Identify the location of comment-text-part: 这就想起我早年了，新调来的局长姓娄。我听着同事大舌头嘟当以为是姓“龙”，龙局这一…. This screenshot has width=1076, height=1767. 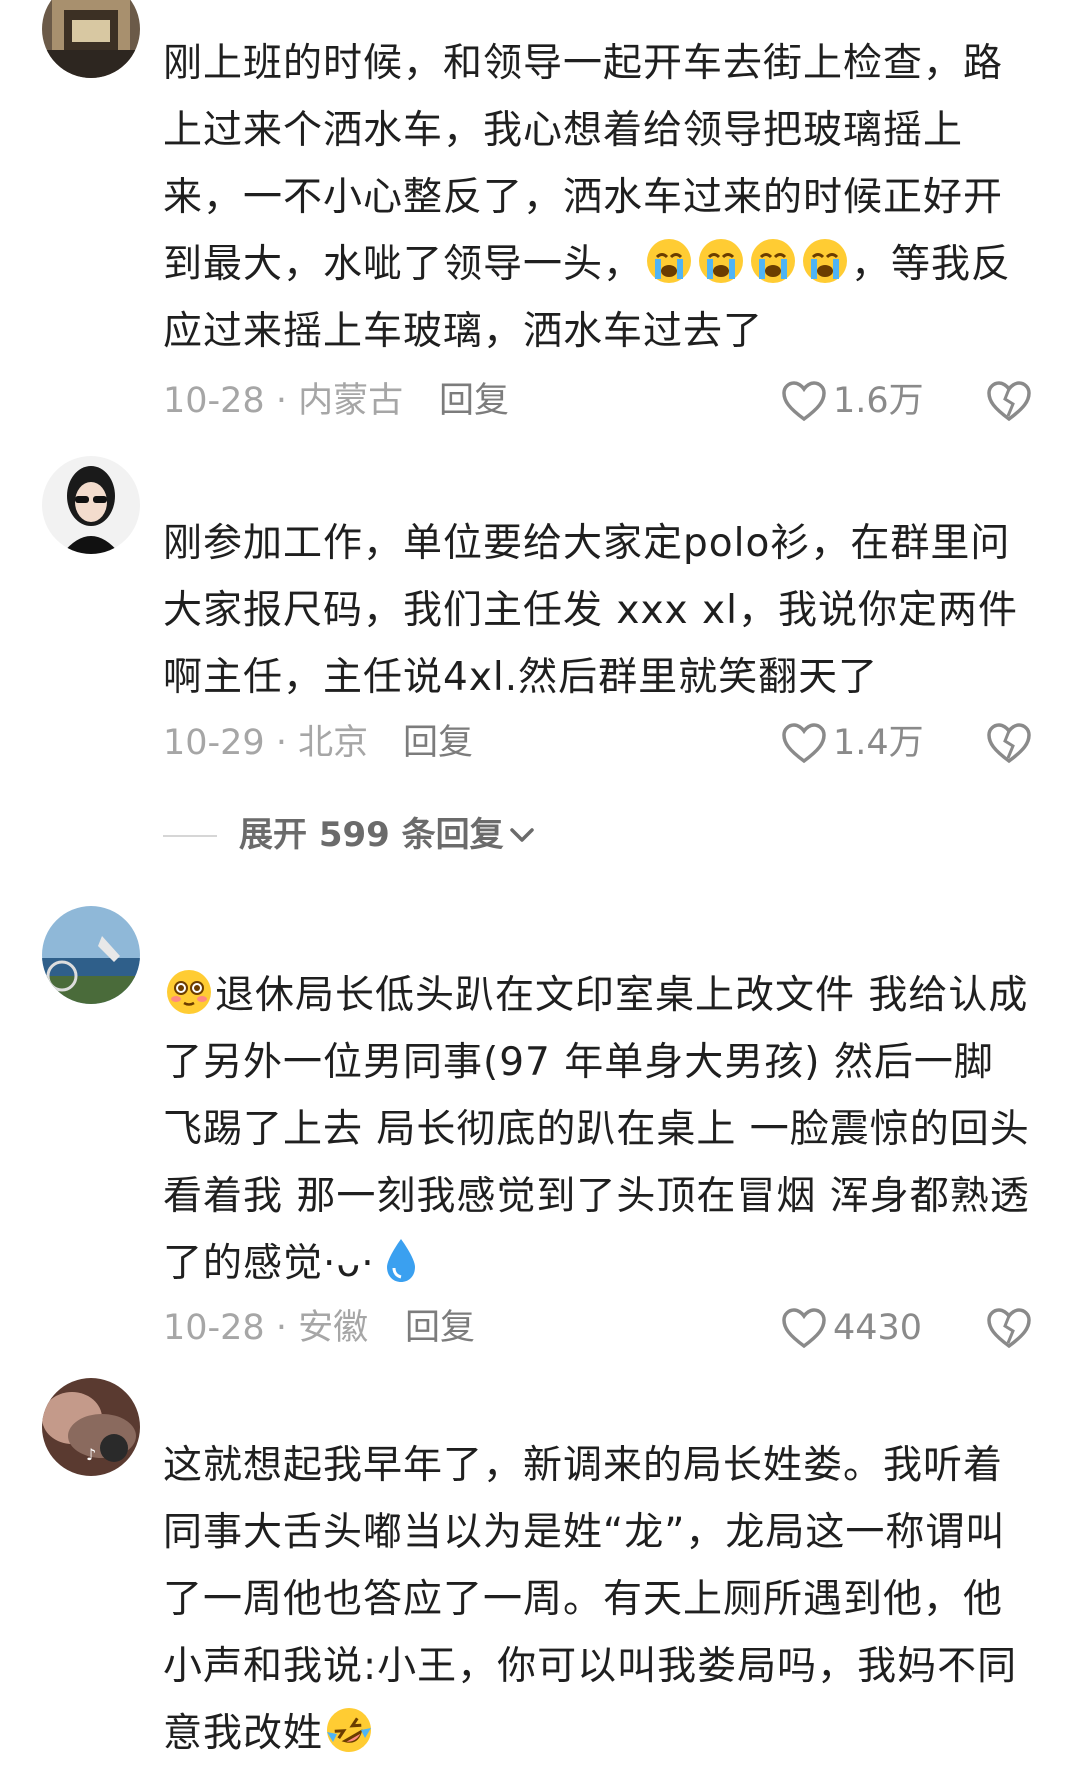
(590, 1599).